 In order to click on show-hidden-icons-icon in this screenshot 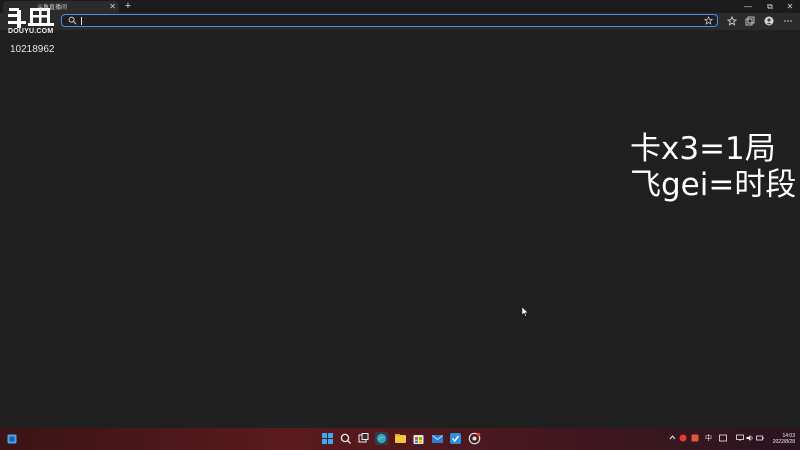, I will do `click(672, 437)`.